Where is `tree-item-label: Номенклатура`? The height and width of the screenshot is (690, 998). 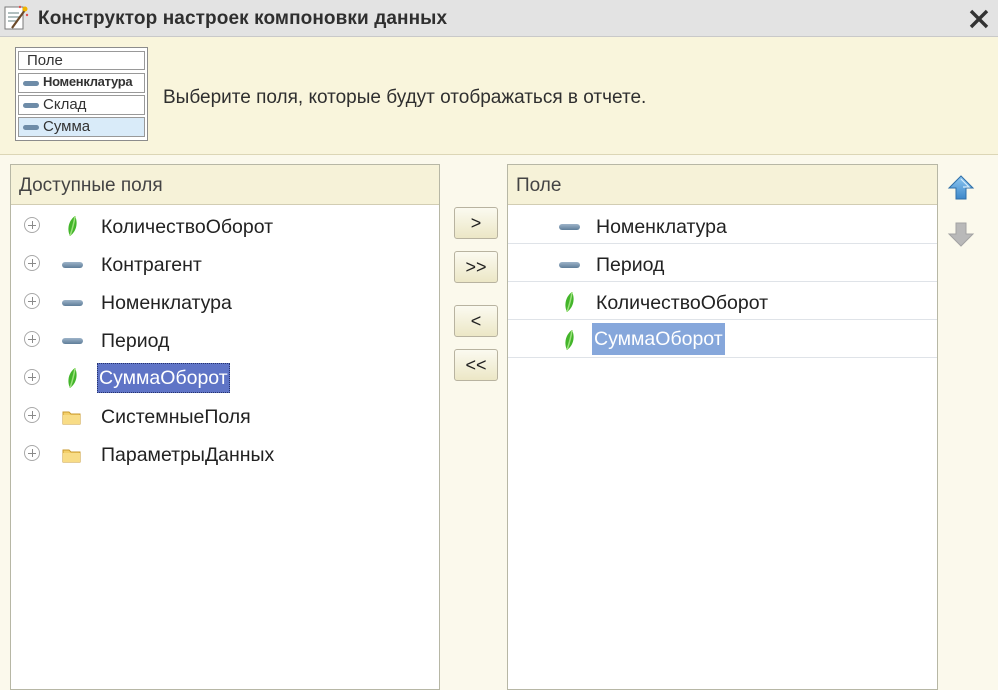 tree-item-label: Номенклатура is located at coordinates (166, 303).